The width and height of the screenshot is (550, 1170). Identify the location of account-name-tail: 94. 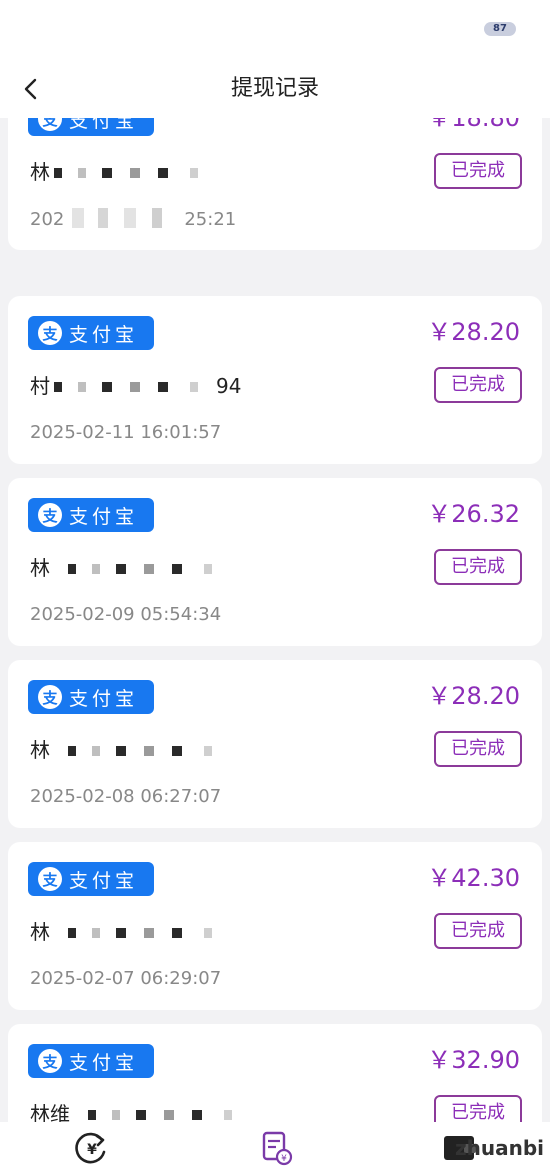
(229, 386).